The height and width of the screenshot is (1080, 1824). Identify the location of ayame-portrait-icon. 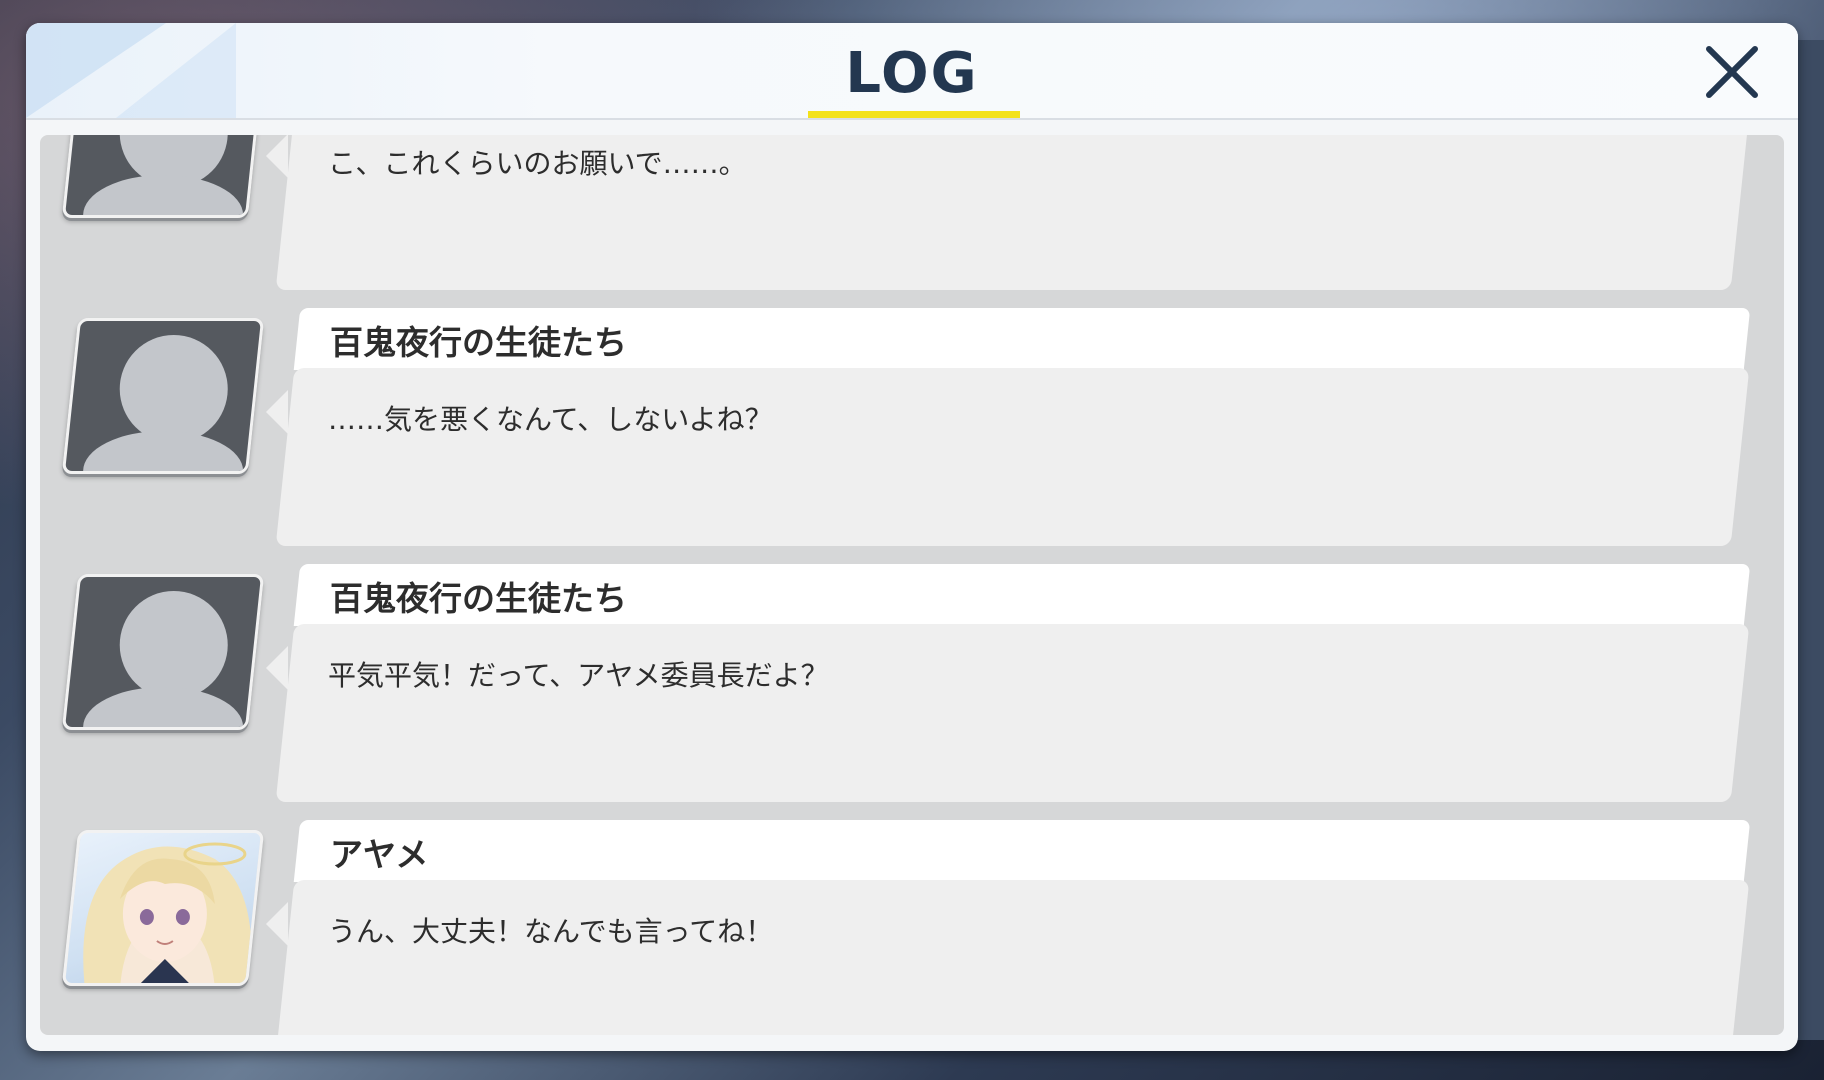
(167, 914).